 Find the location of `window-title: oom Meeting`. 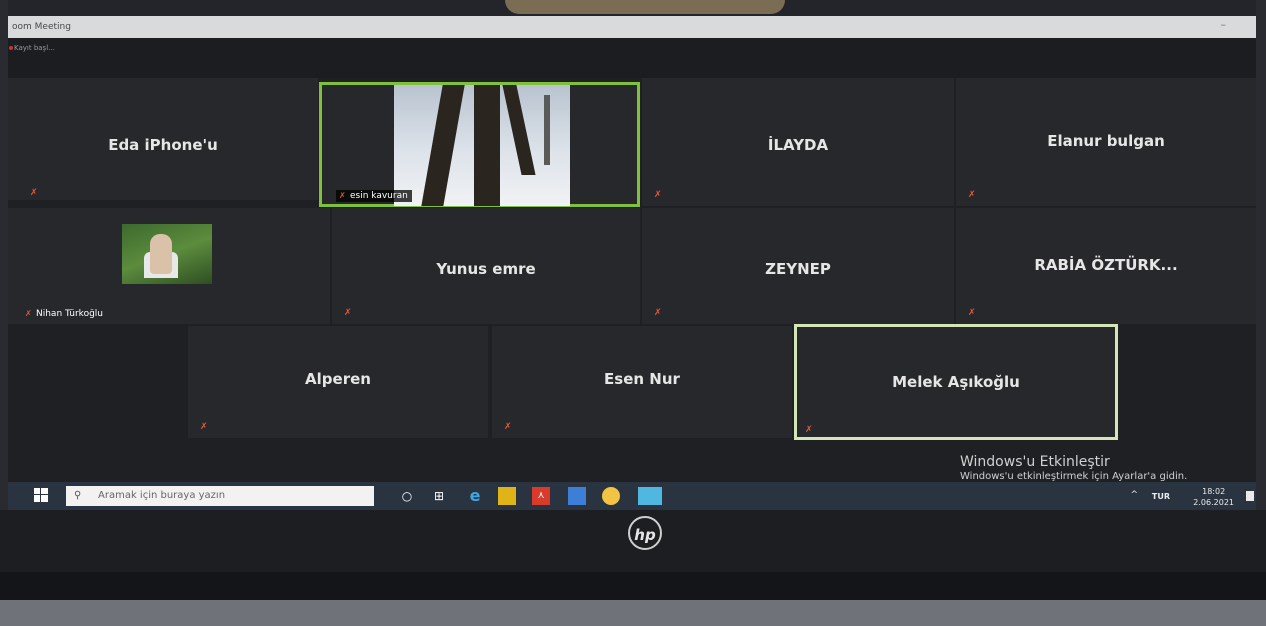

window-title: oom Meeting is located at coordinates (41, 27).